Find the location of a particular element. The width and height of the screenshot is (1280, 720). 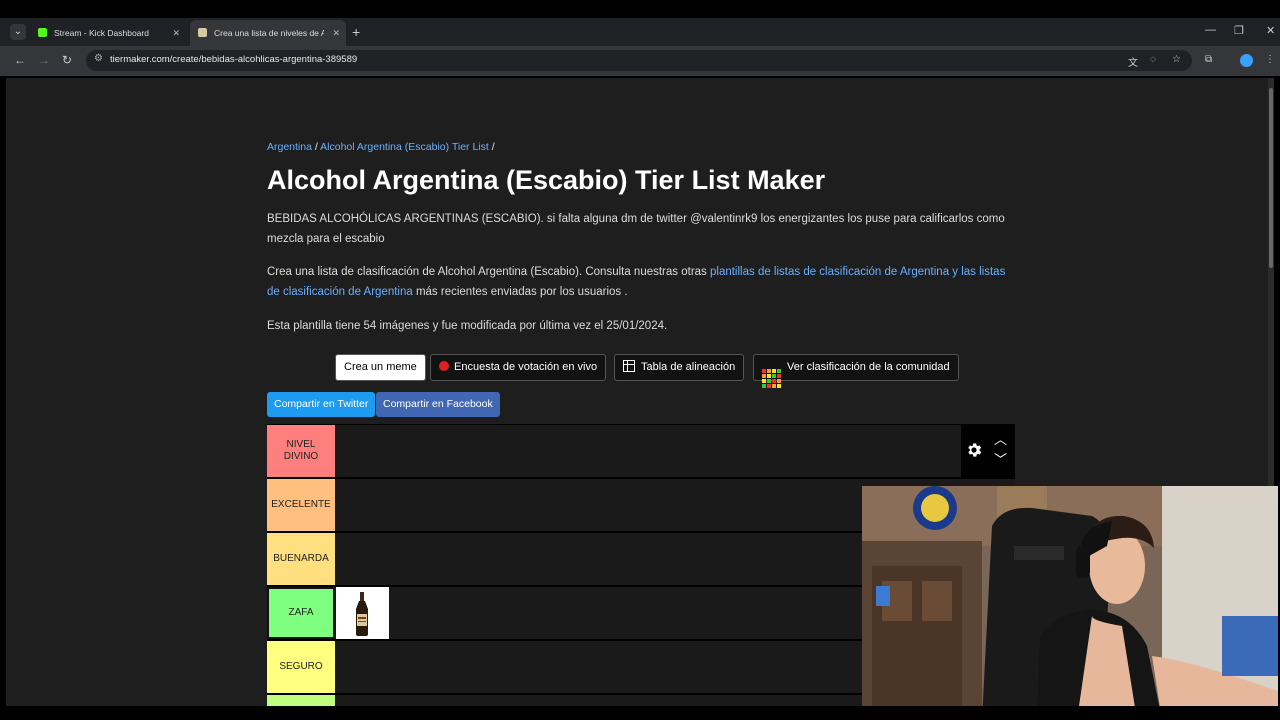

eye-off-icon: ◌ is located at coordinates (1153, 59).